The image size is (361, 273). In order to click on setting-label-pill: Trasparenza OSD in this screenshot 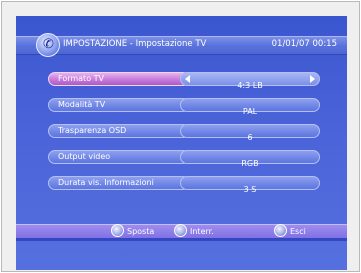, I will do `click(119, 131)`.